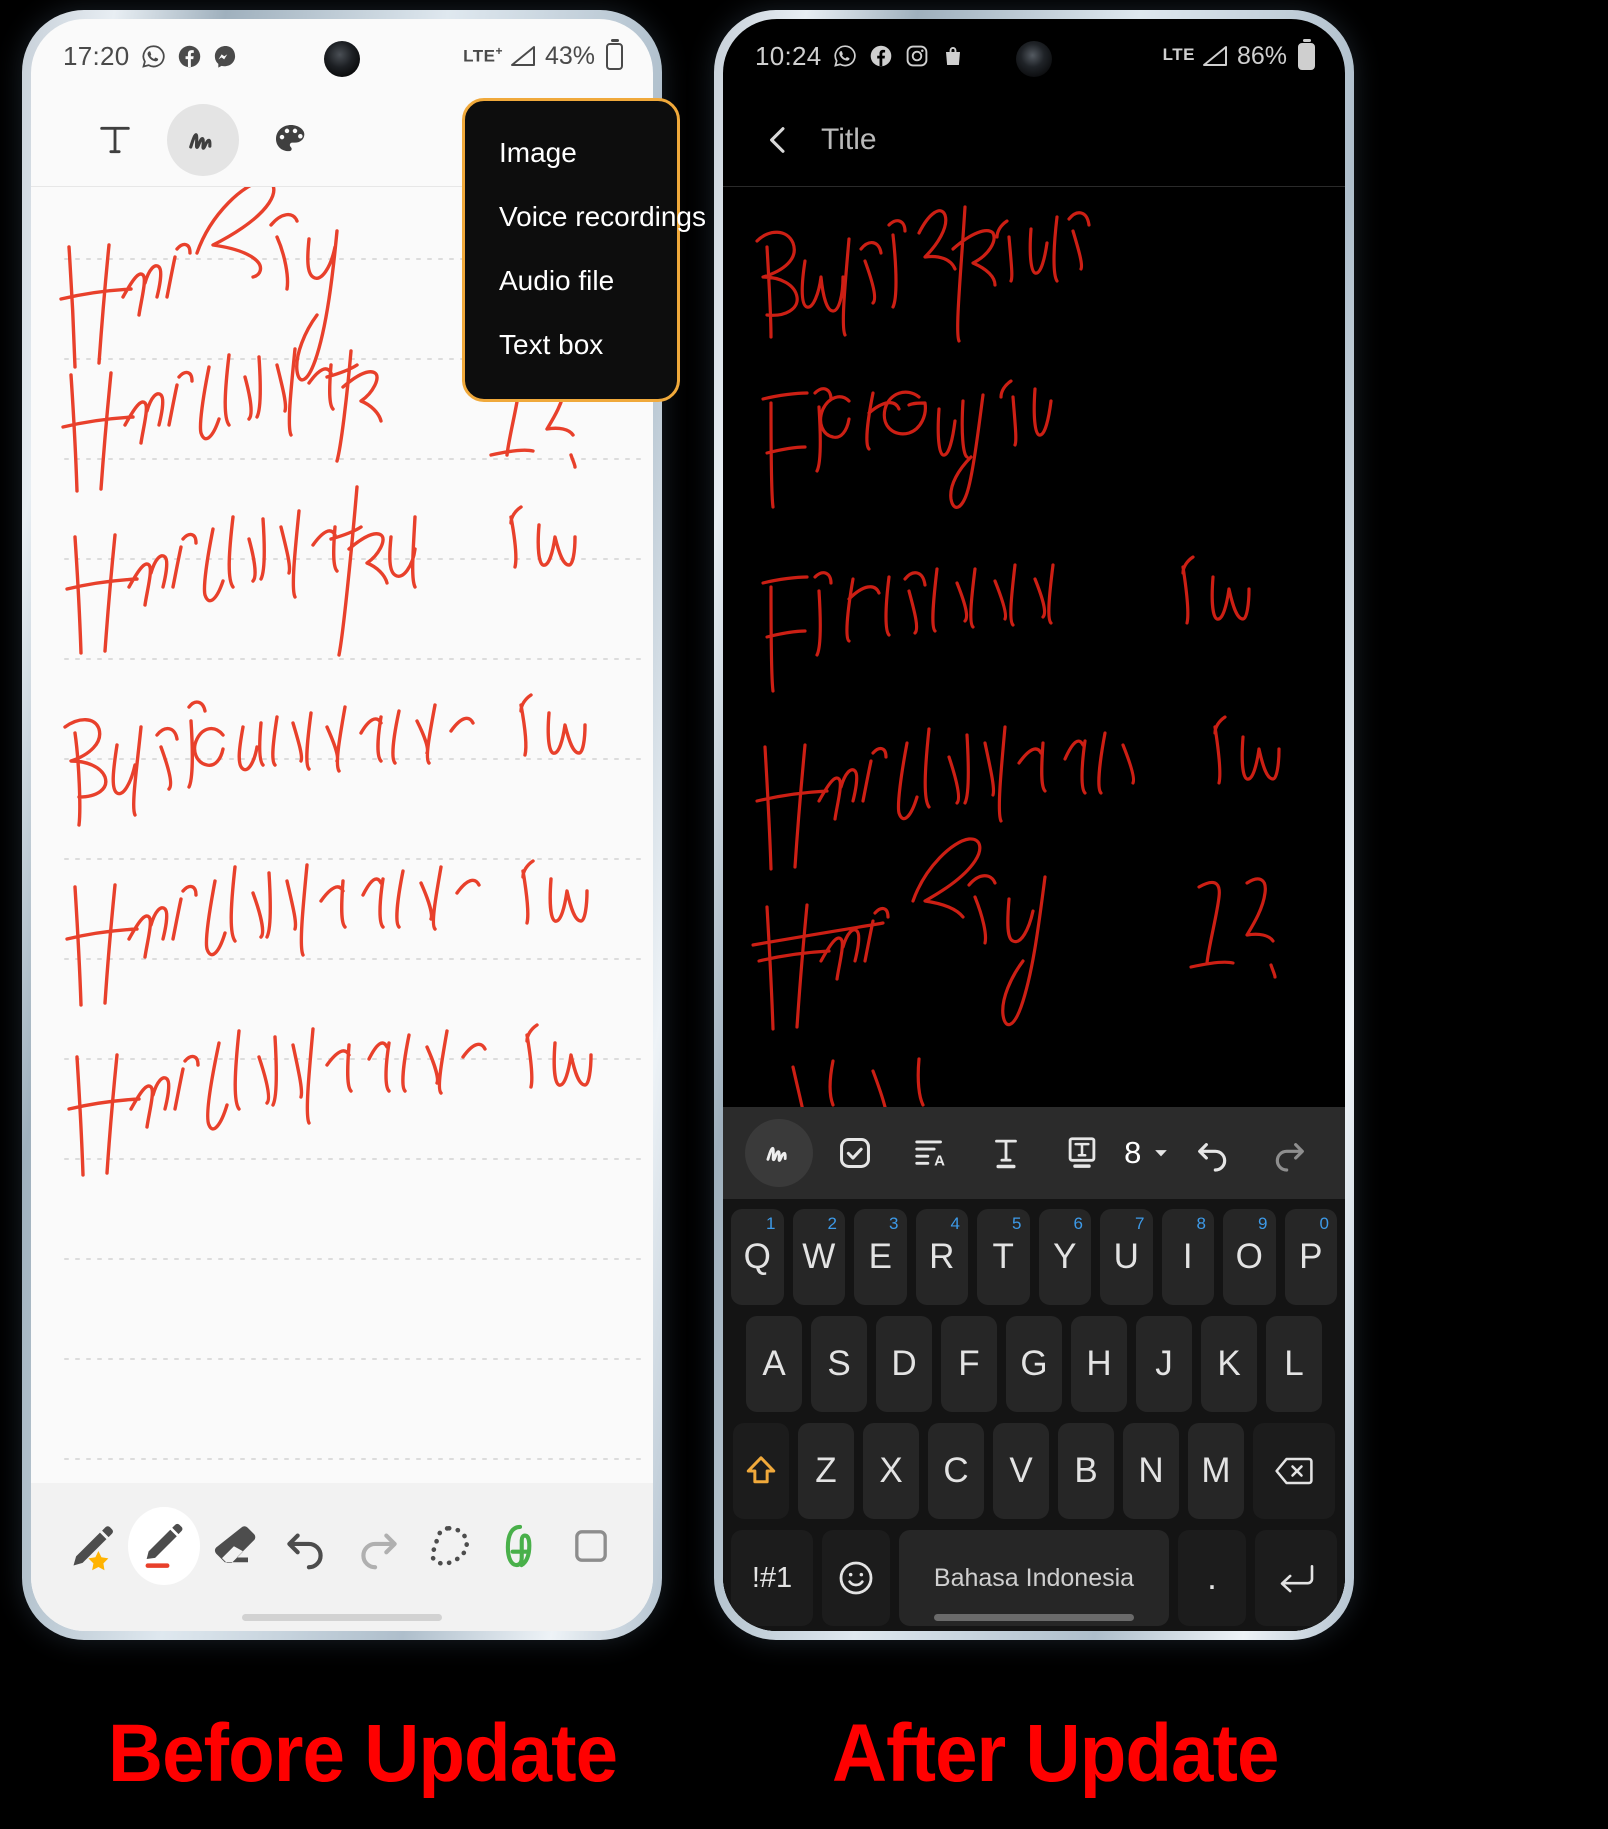 This screenshot has height=1829, width=1608. Describe the element at coordinates (956, 1471) in the screenshot. I see `key-c: C` at that location.